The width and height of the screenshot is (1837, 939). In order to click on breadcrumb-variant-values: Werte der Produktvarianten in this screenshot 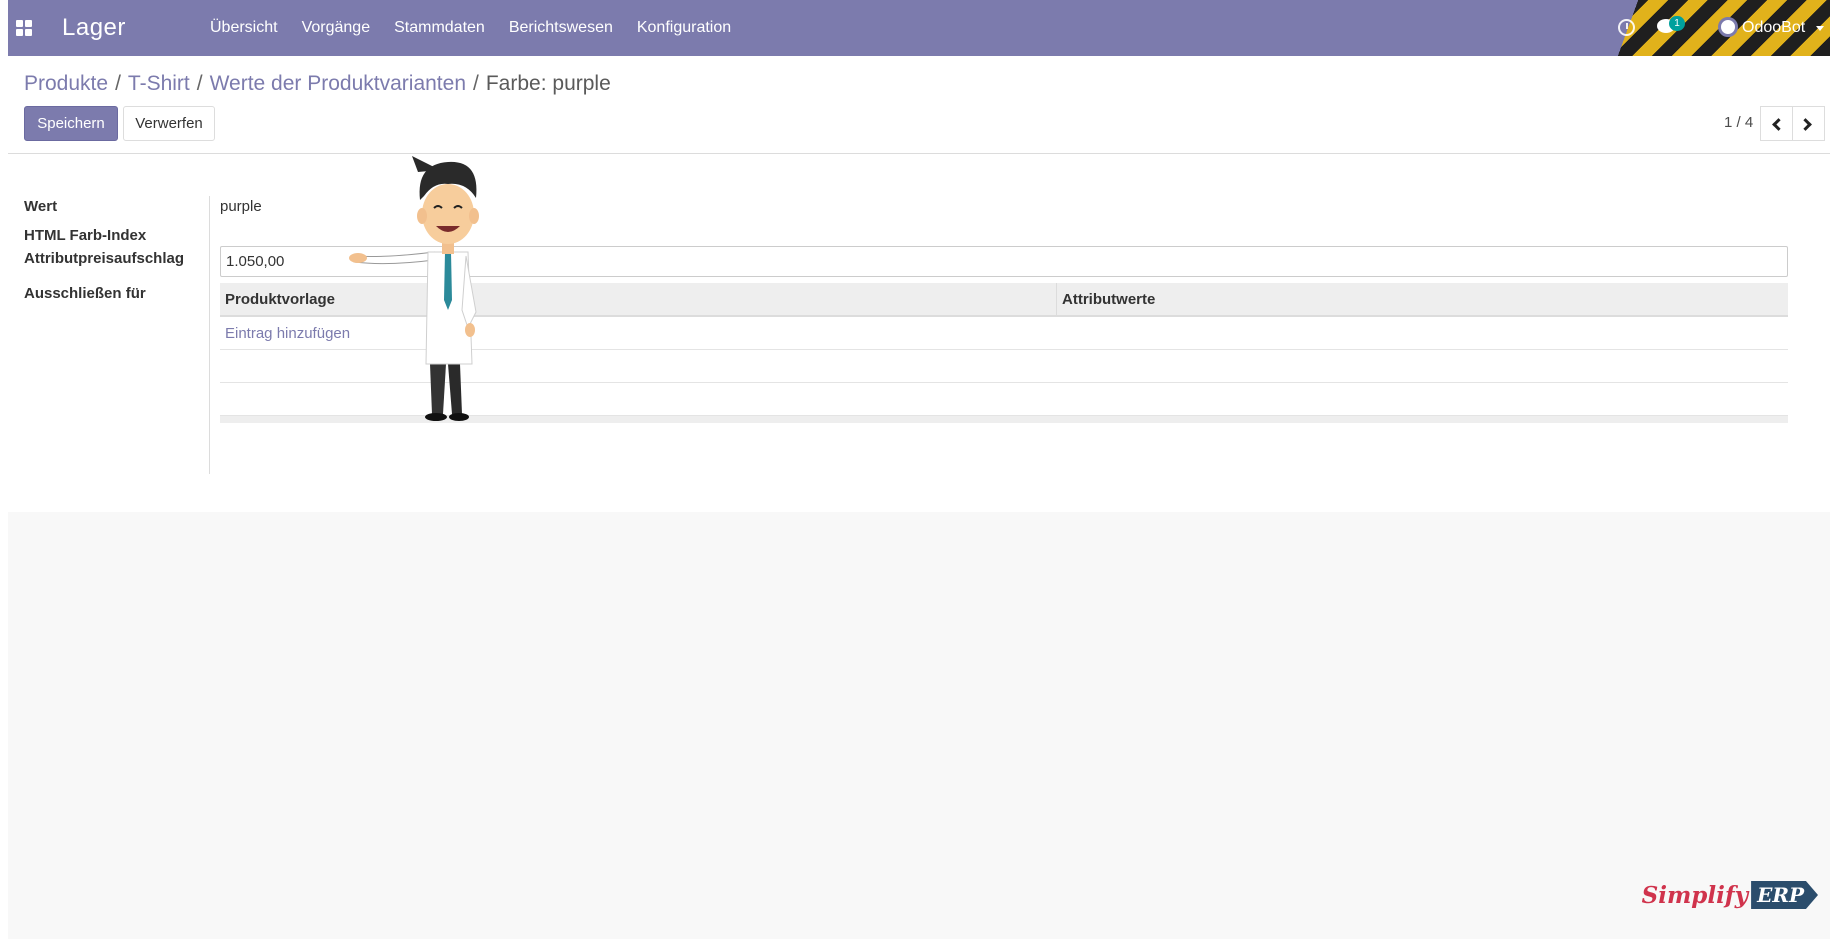, I will do `click(338, 84)`.